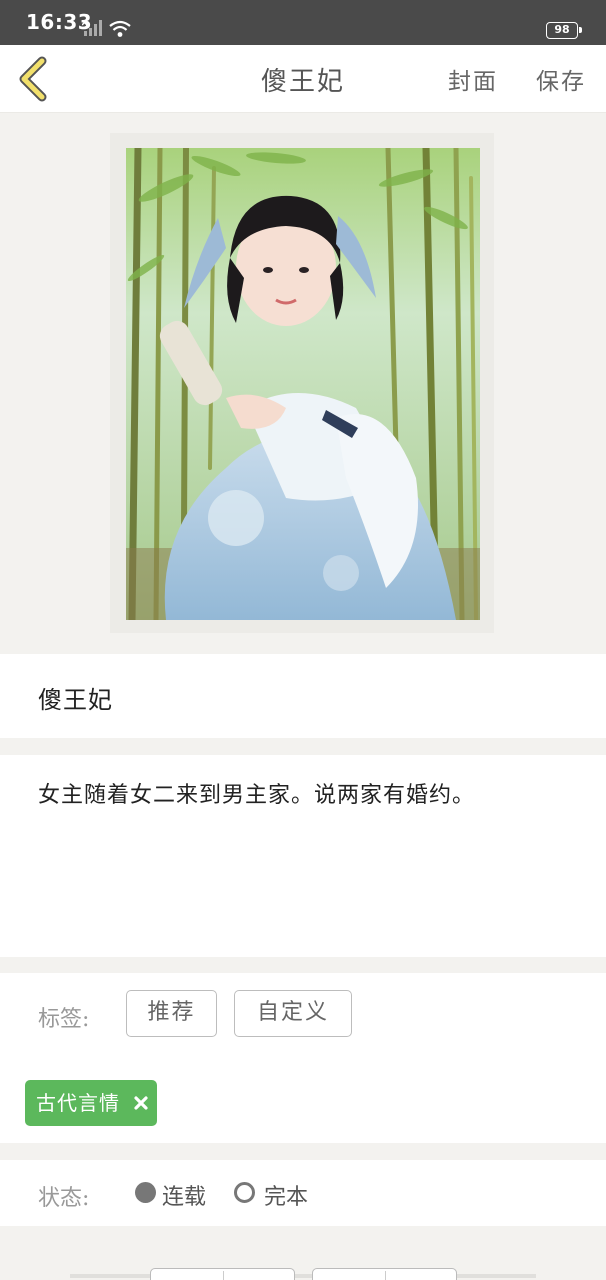  I want to click on book-title-text: 傻王妃, so click(75, 700).